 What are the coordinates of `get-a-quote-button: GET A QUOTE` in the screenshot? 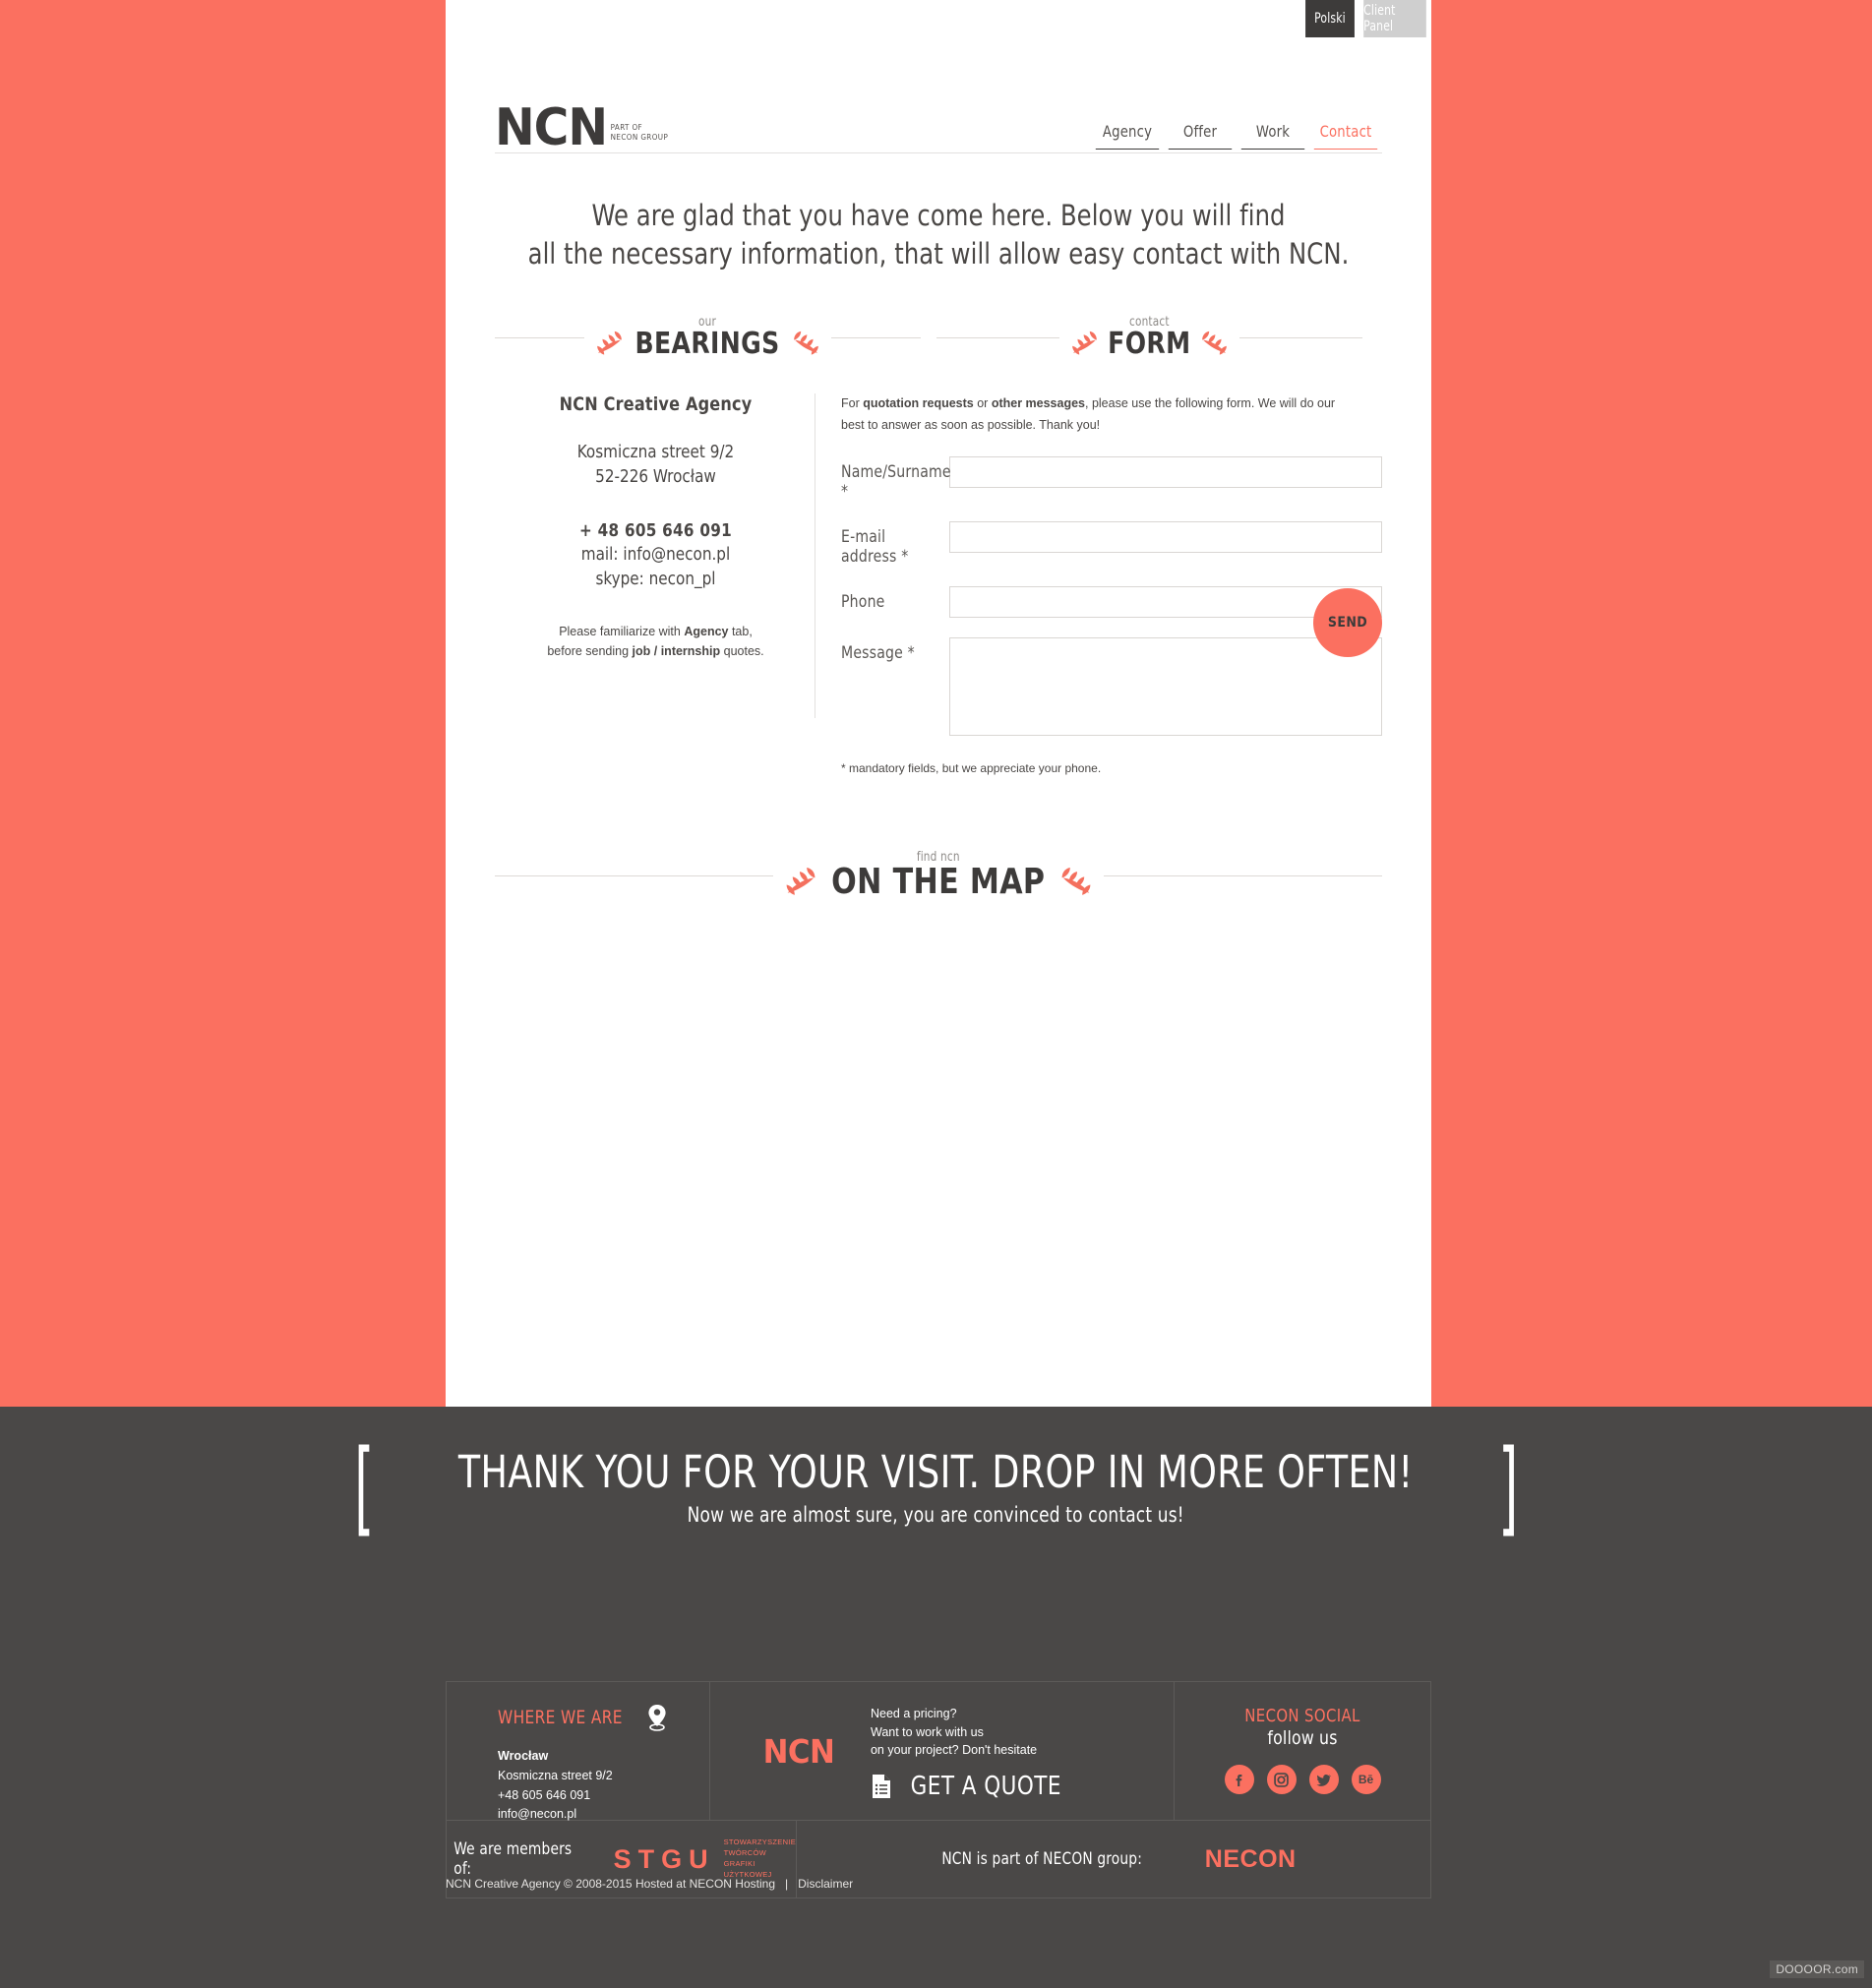 It's located at (969, 1787).